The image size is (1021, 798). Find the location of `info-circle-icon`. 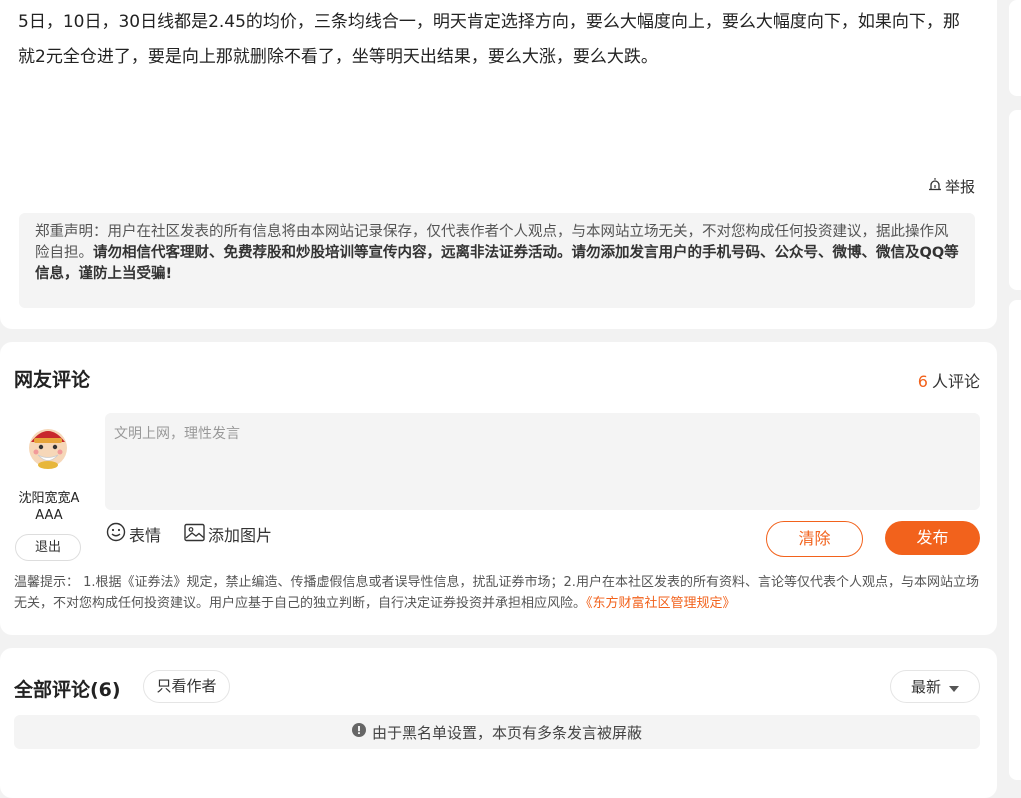

info-circle-icon is located at coordinates (358, 732).